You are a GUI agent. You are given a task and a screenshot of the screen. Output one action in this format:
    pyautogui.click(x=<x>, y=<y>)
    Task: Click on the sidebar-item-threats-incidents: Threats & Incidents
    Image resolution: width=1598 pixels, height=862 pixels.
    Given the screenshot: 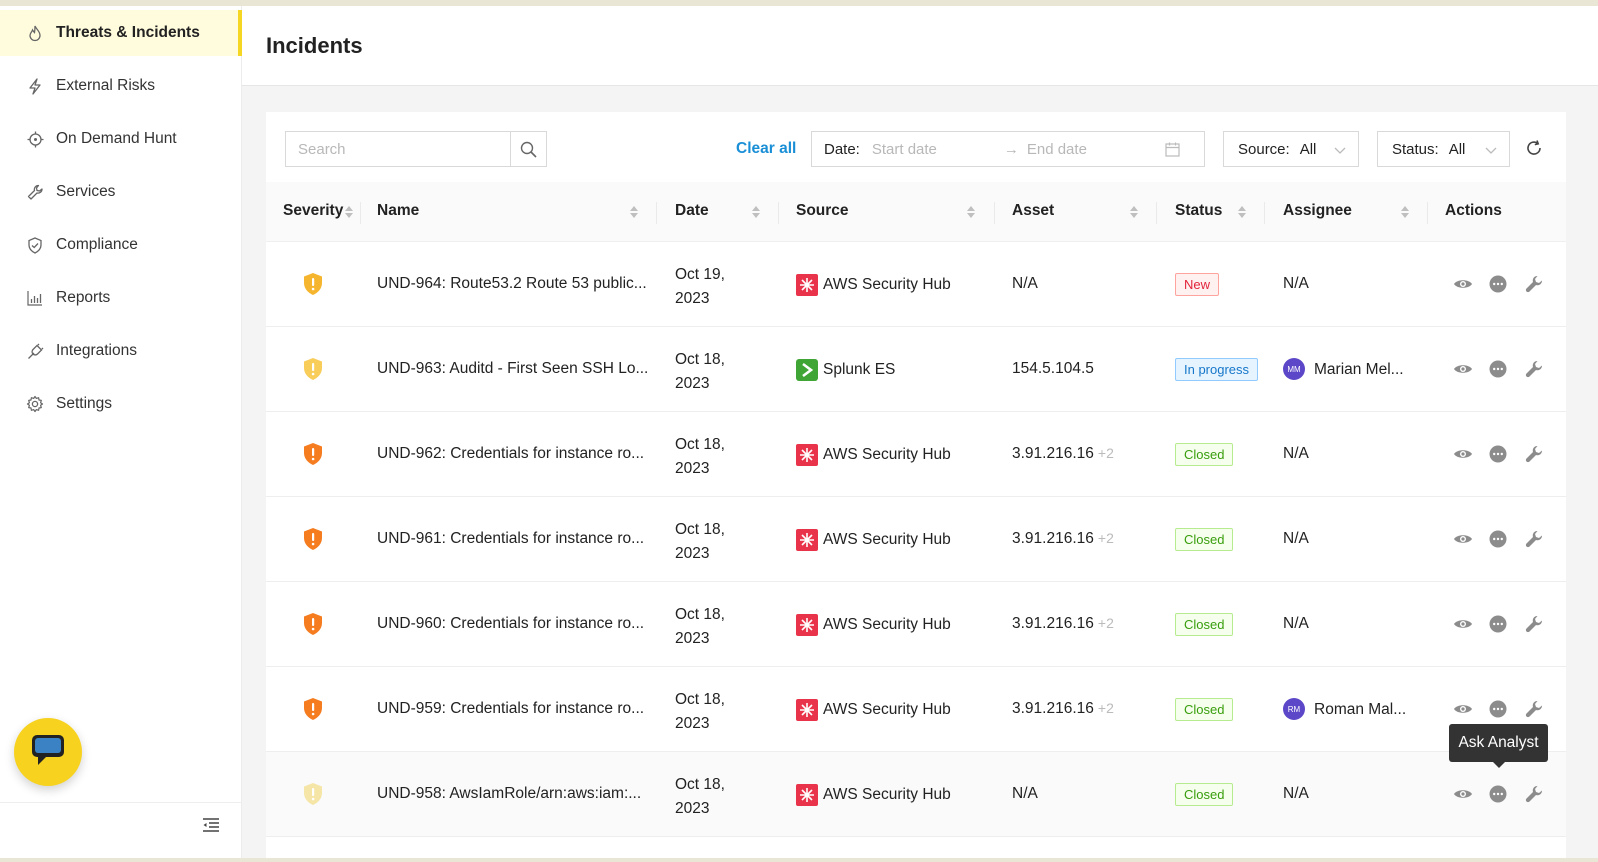 What is the action you would take?
    pyautogui.click(x=121, y=33)
    